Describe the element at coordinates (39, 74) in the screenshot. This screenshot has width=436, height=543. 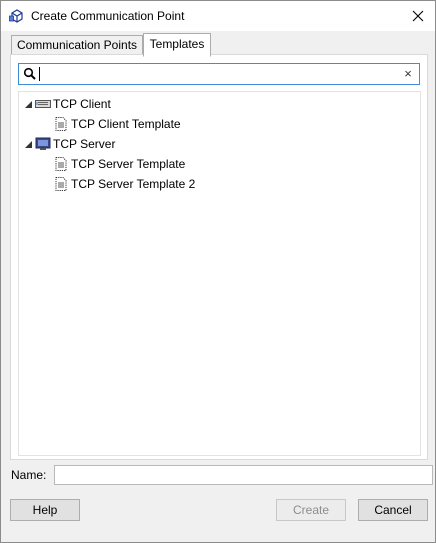
I see `text-caret` at that location.